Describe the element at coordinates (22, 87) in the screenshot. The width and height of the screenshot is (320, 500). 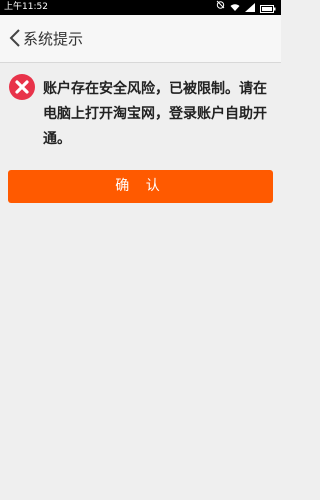
I see `error-x-icon` at that location.